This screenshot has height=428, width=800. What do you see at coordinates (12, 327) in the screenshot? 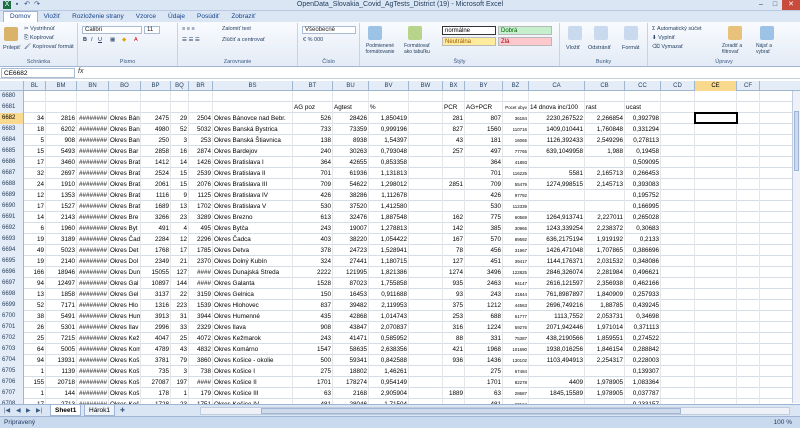
I see `row-header: 6701` at bounding box center [12, 327].